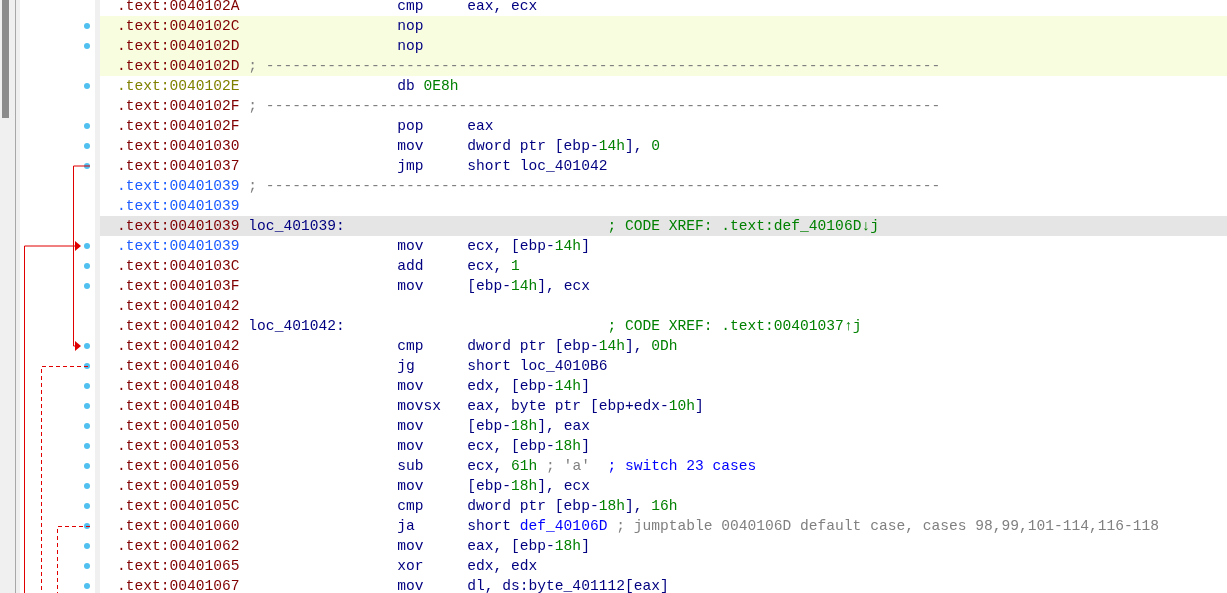 The width and height of the screenshot is (1227, 593). I want to click on code-line: .text:00401067 mov dl, ds:byte_401112[eax], so click(663, 584).